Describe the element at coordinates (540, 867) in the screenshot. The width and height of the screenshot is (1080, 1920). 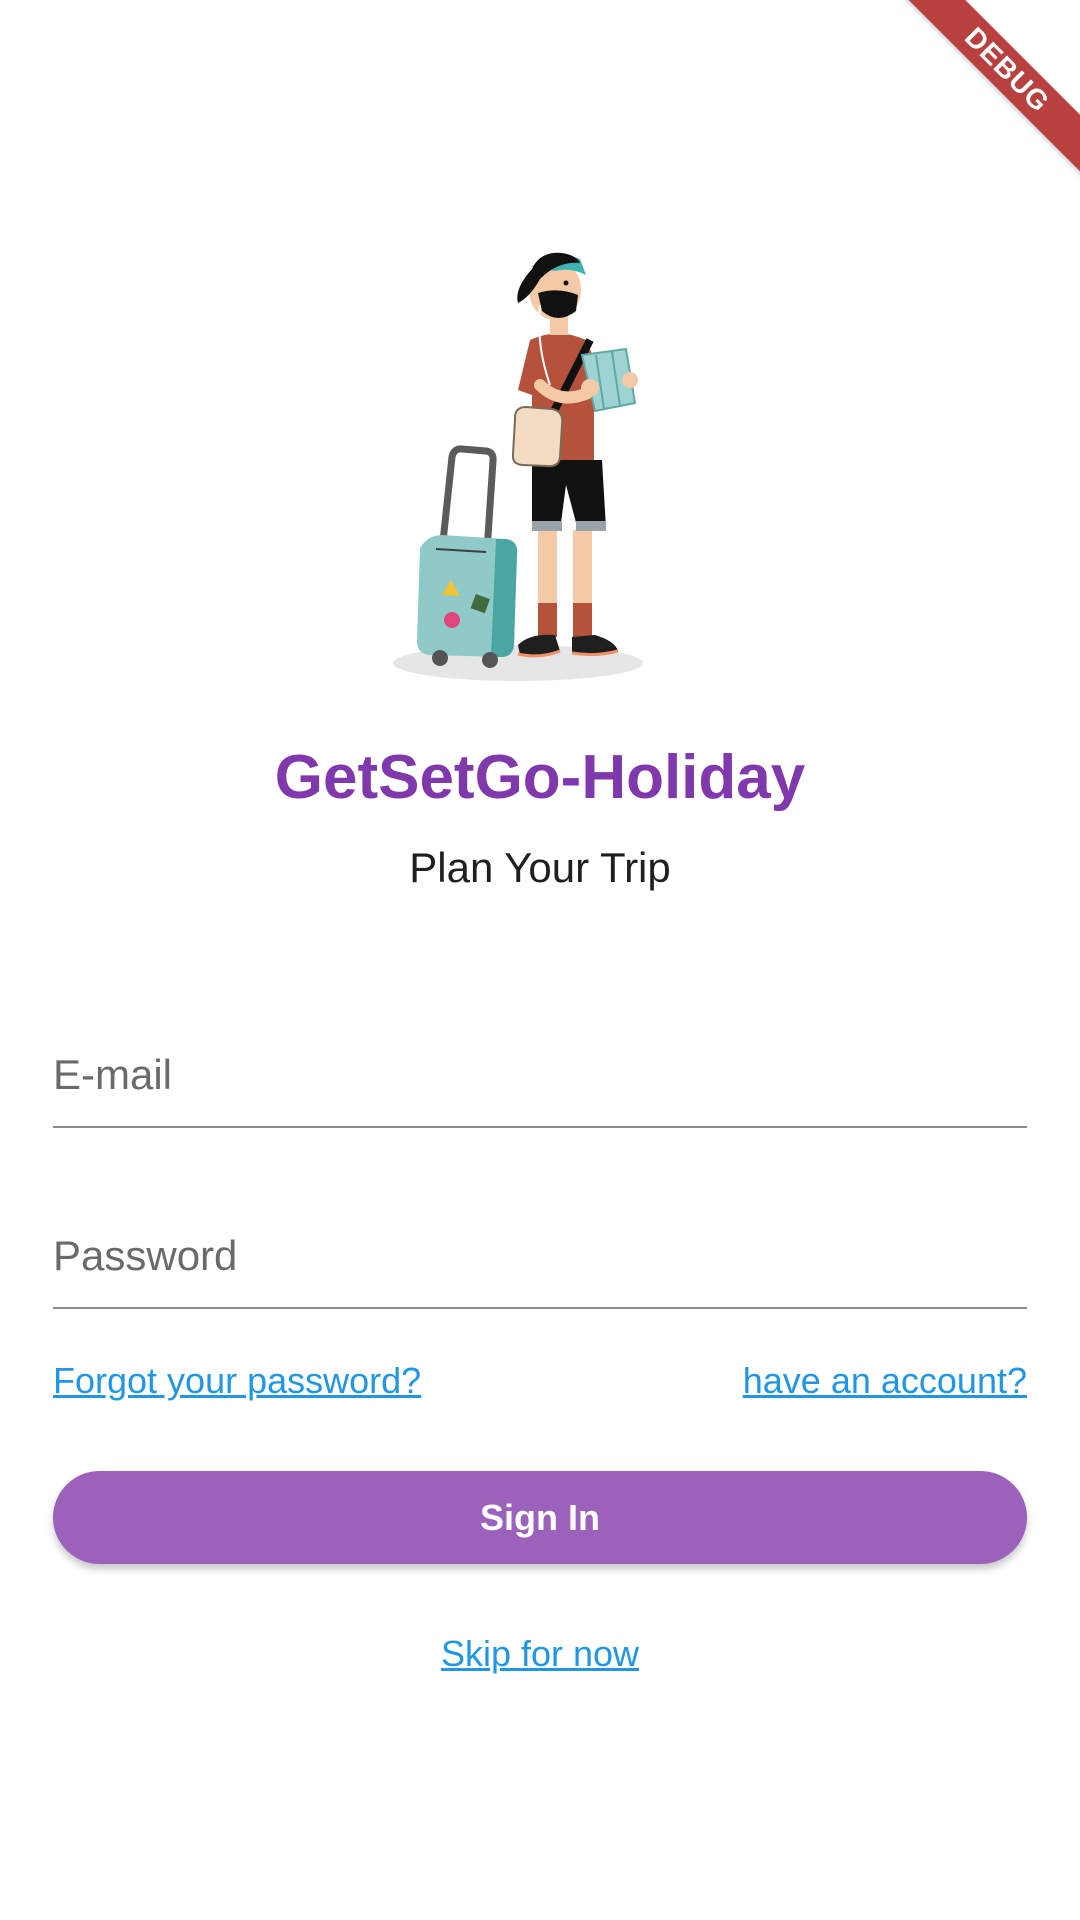
I see `app-subtitle: Plan Your Trip` at that location.